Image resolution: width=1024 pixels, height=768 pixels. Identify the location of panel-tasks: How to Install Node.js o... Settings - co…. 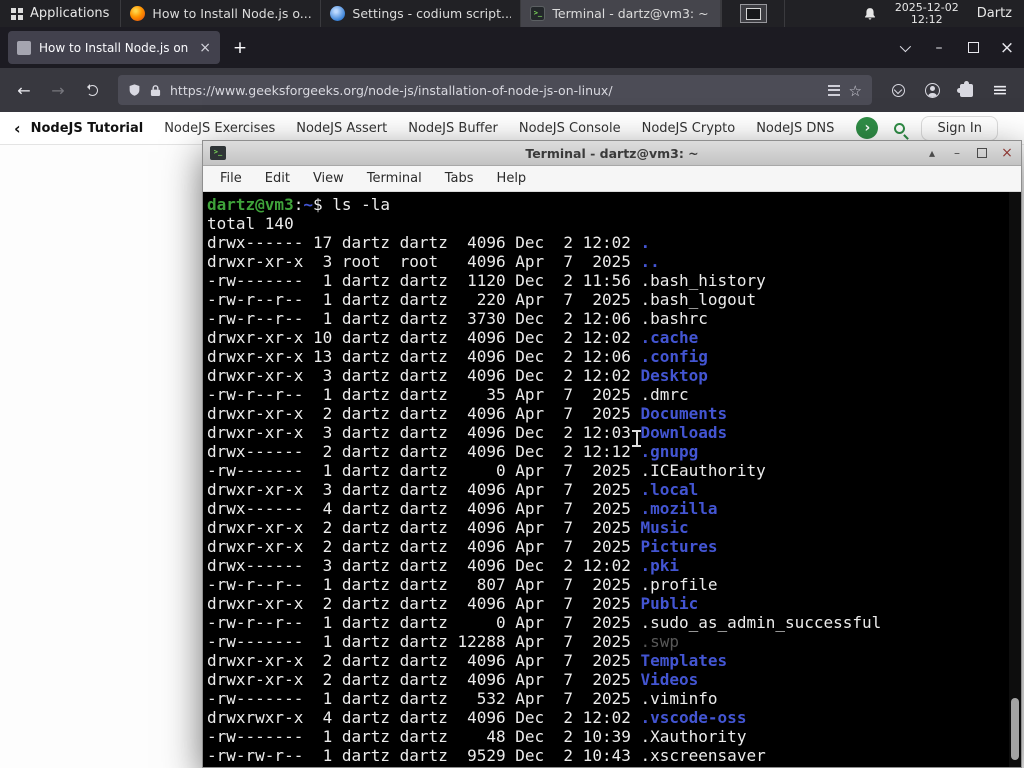
(421, 13).